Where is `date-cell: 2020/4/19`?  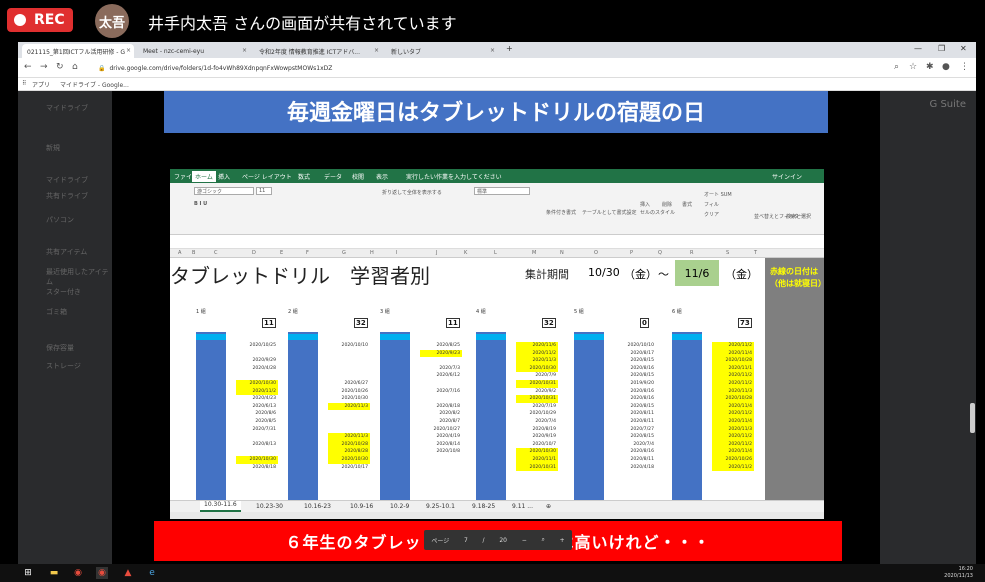 date-cell: 2020/4/19 is located at coordinates (441, 437).